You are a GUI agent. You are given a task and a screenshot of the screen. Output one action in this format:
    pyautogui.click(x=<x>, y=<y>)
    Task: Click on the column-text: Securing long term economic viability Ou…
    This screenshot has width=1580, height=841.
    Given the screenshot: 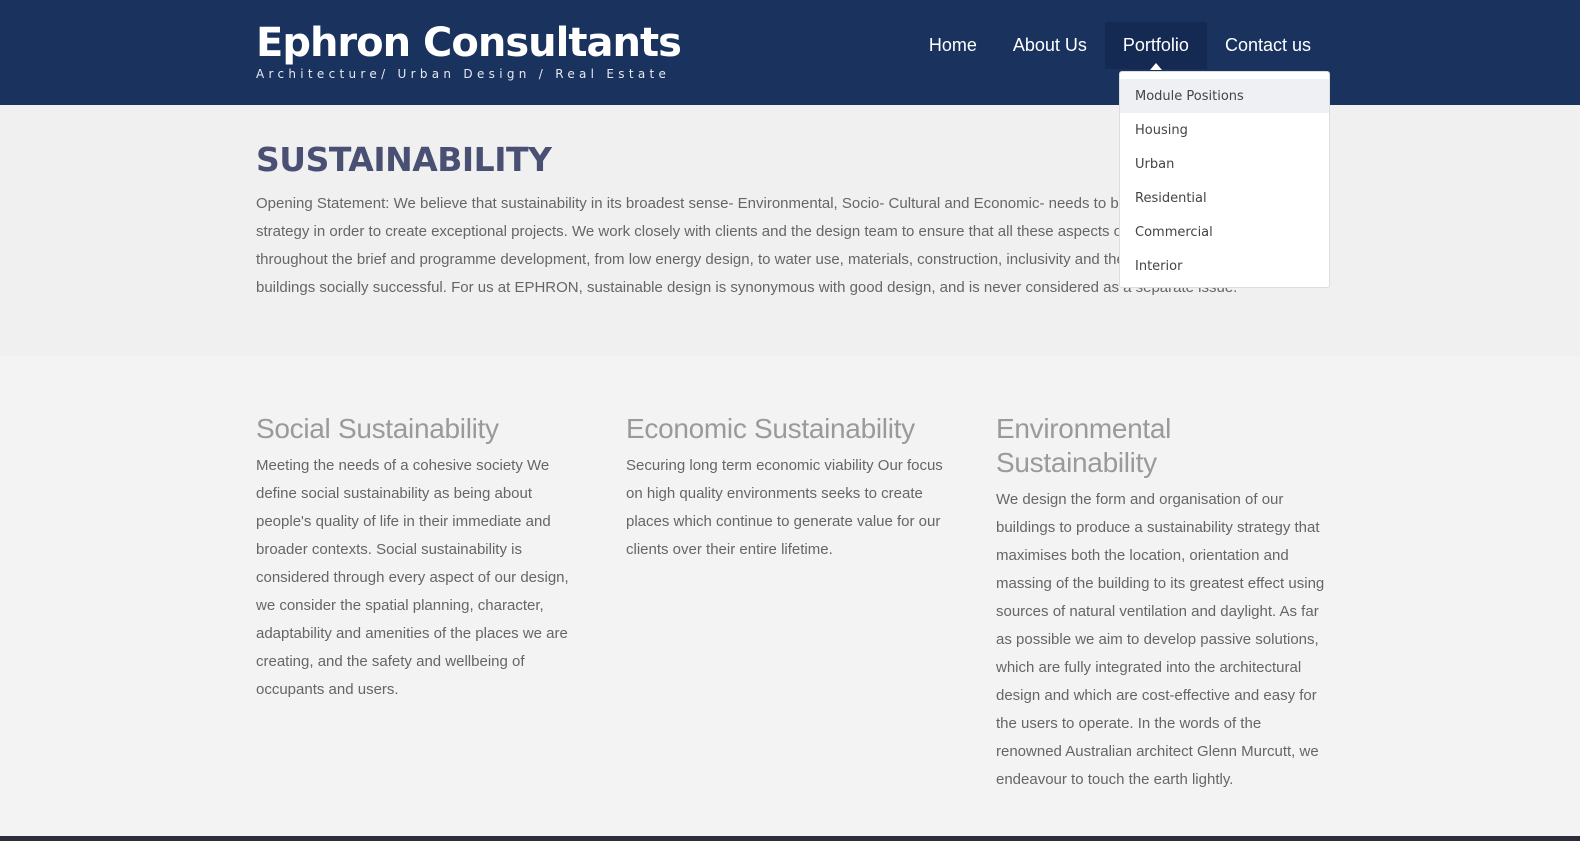 What is the action you would take?
    pyautogui.click(x=784, y=507)
    